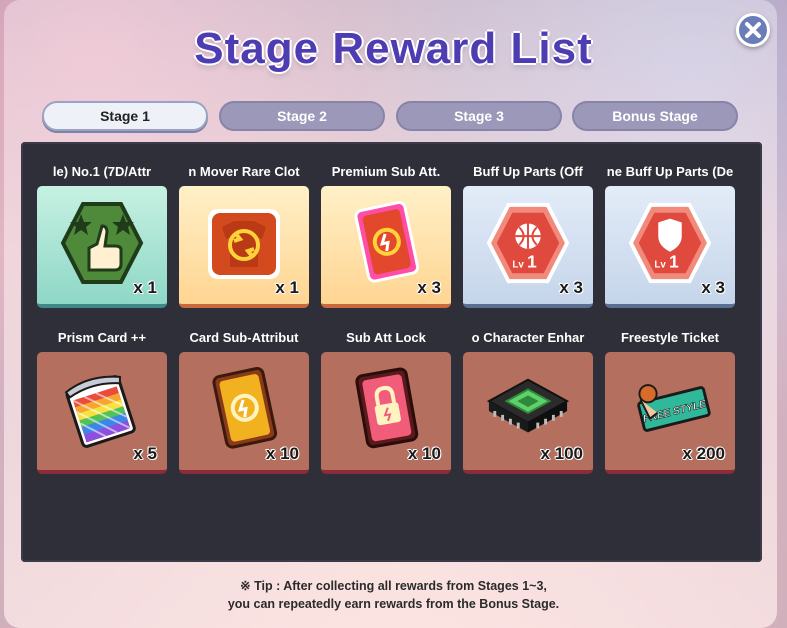 Image resolution: width=787 pixels, height=628 pixels. I want to click on thumbs-up-hexagon-icon, so click(102, 243).